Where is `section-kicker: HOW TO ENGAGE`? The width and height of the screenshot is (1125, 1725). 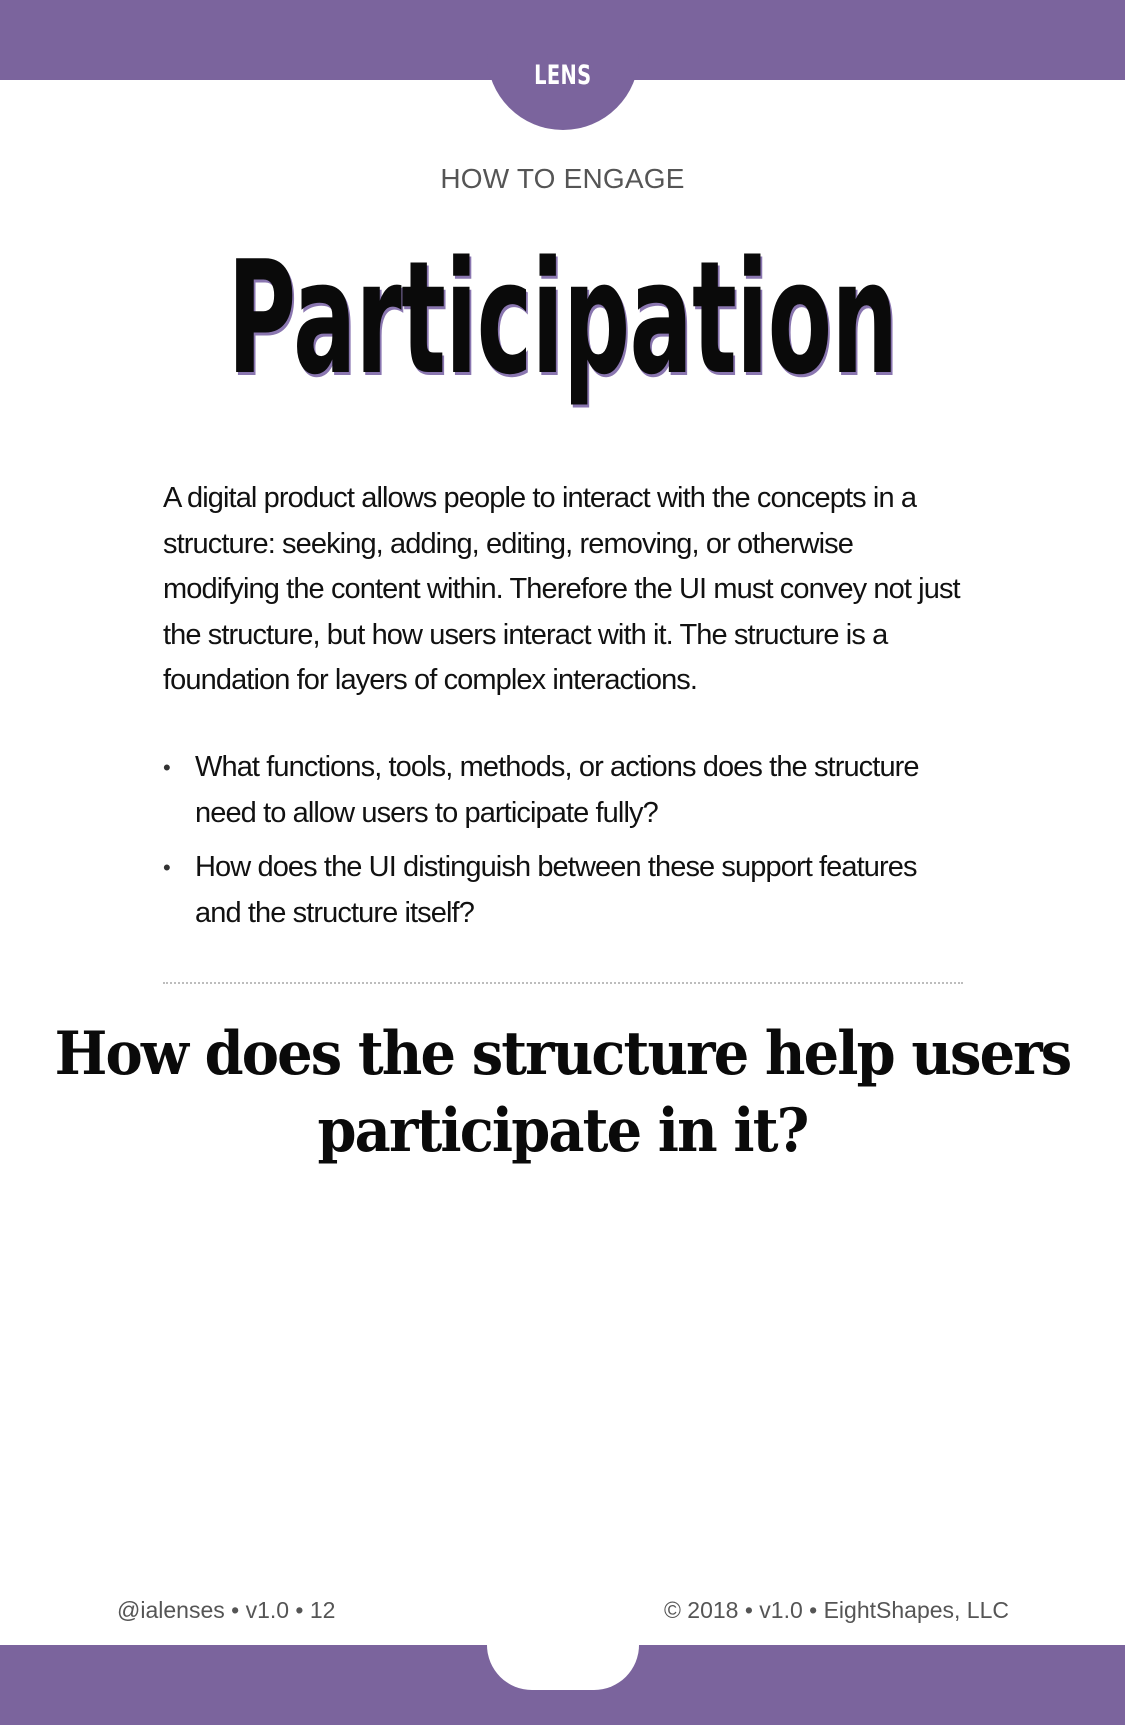
section-kicker: HOW TO ENGAGE is located at coordinates (562, 178).